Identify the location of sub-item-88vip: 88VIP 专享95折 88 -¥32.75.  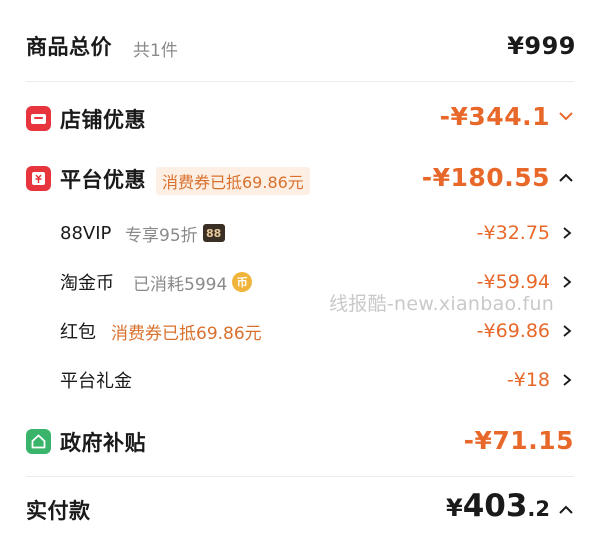
(300, 233).